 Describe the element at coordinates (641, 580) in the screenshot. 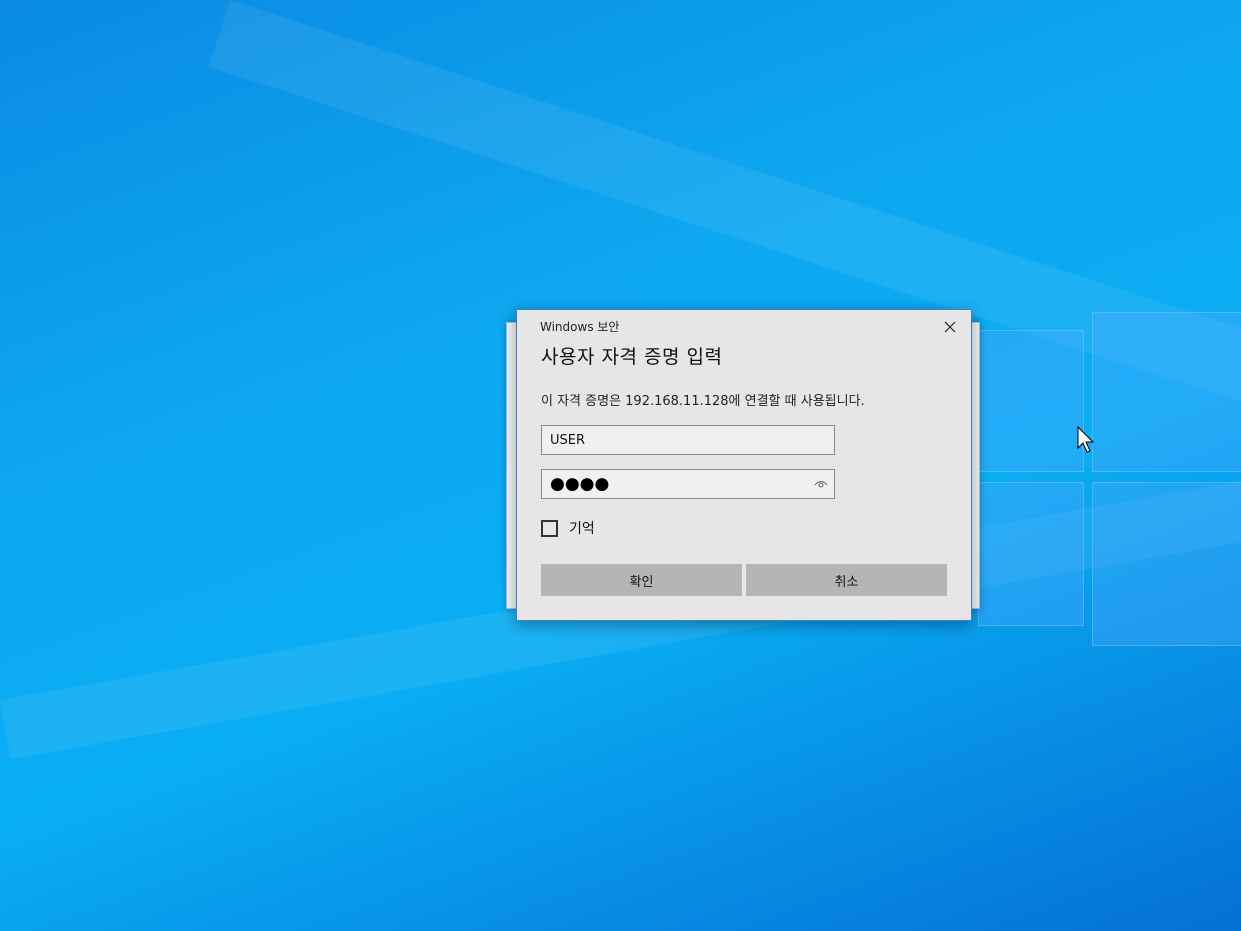

I see `ok-button: 확인` at that location.